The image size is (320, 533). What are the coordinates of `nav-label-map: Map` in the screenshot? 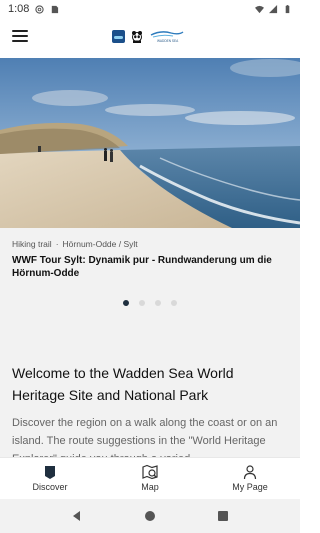 It's located at (150, 487).